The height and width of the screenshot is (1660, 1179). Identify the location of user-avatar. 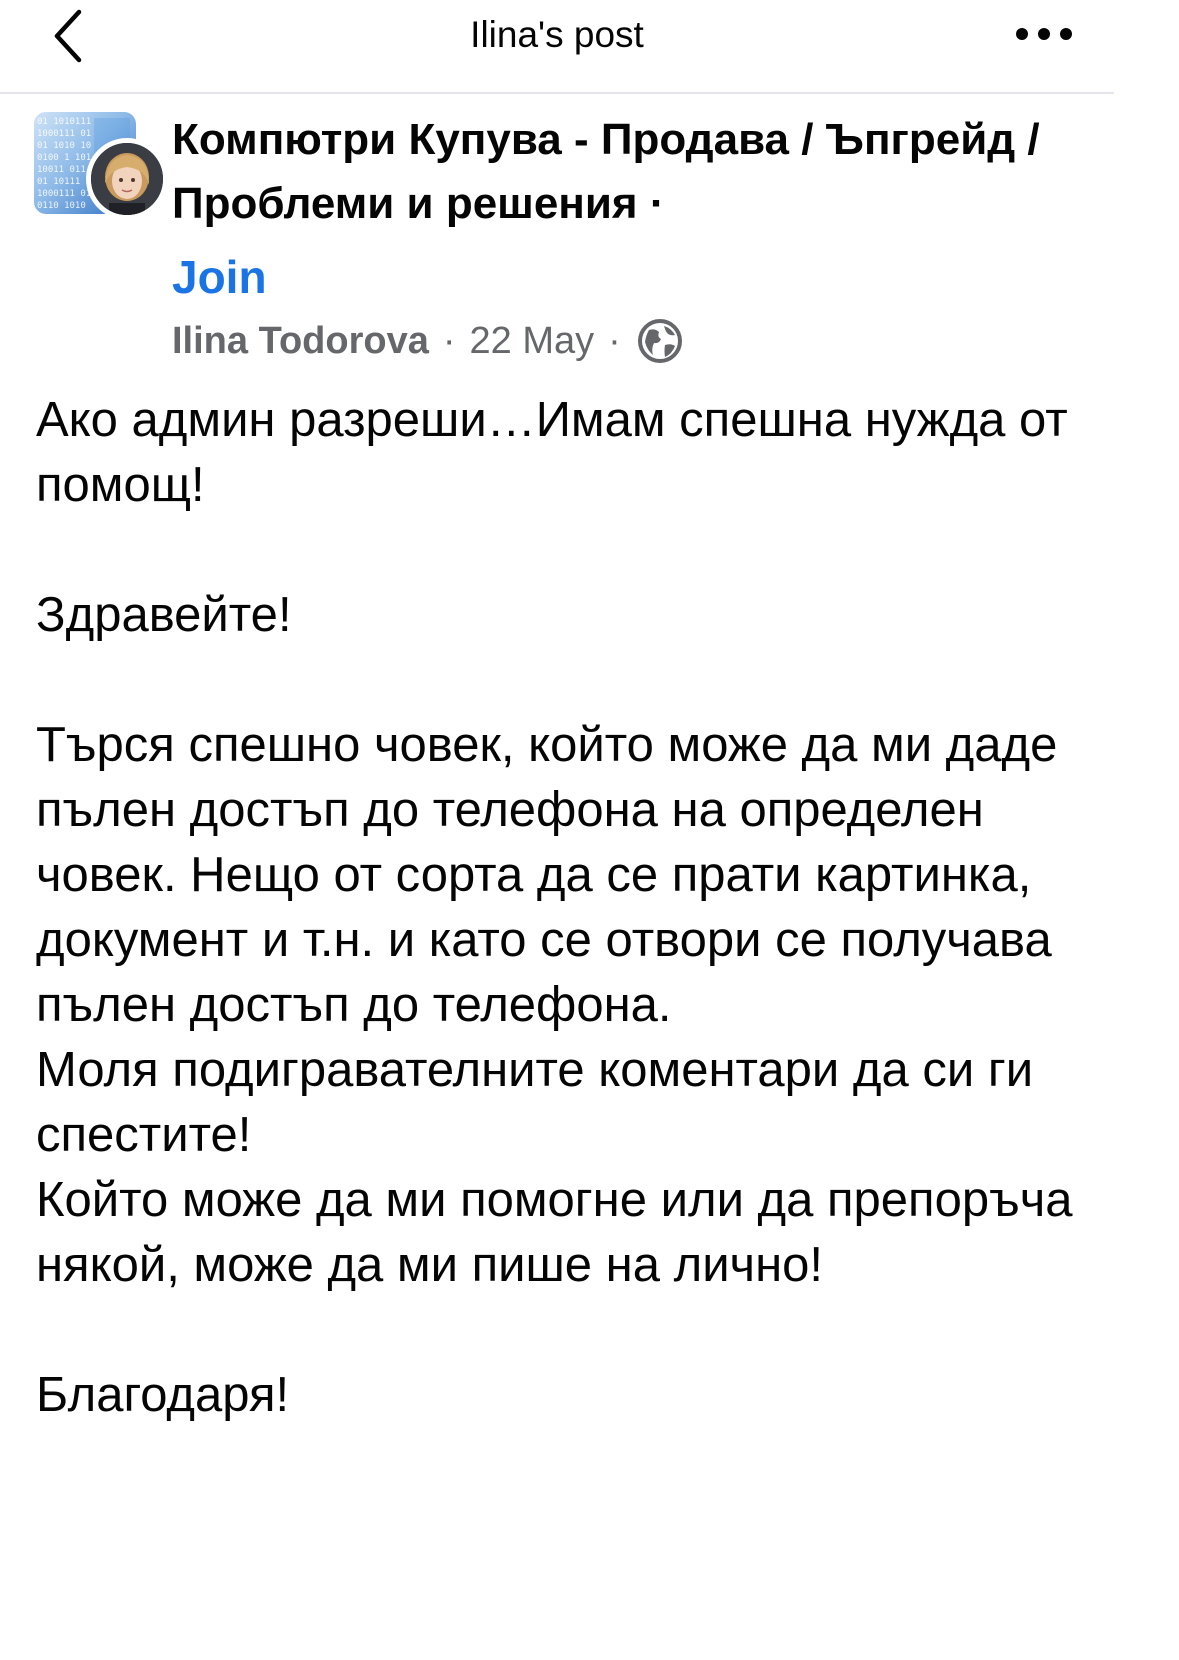
(127, 179).